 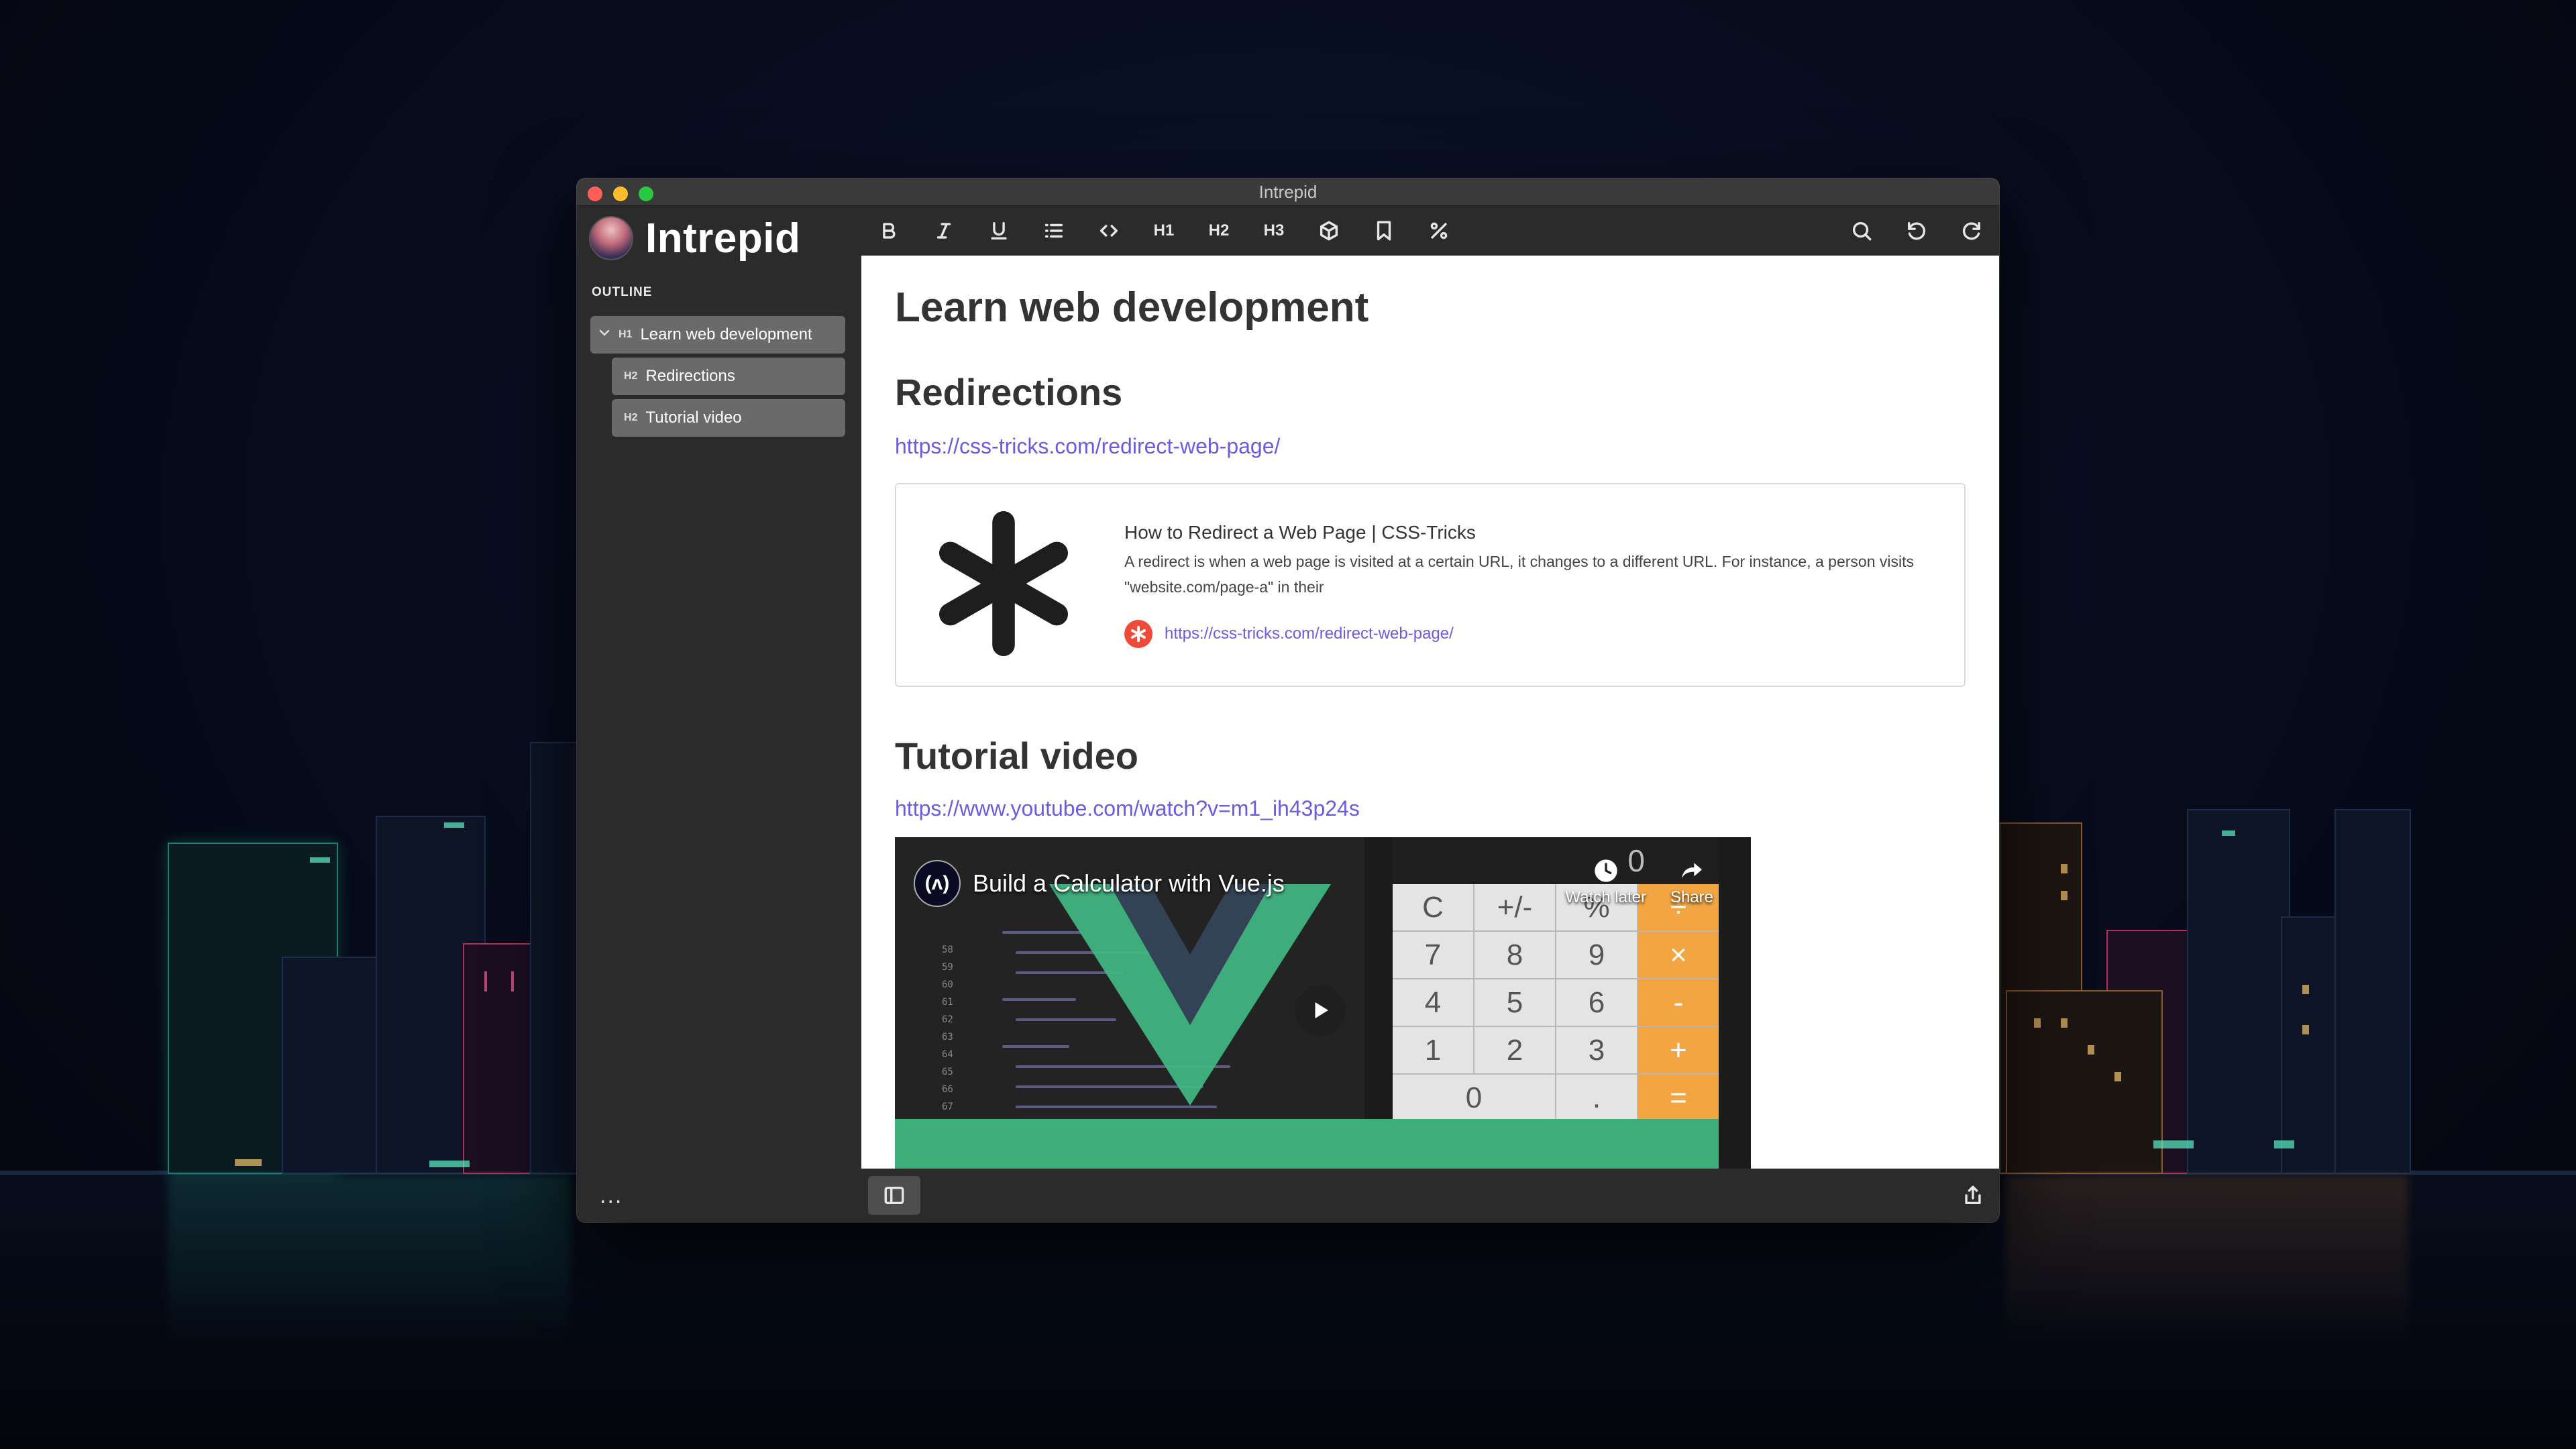 I want to click on calc-key: C, so click(x=1433, y=907).